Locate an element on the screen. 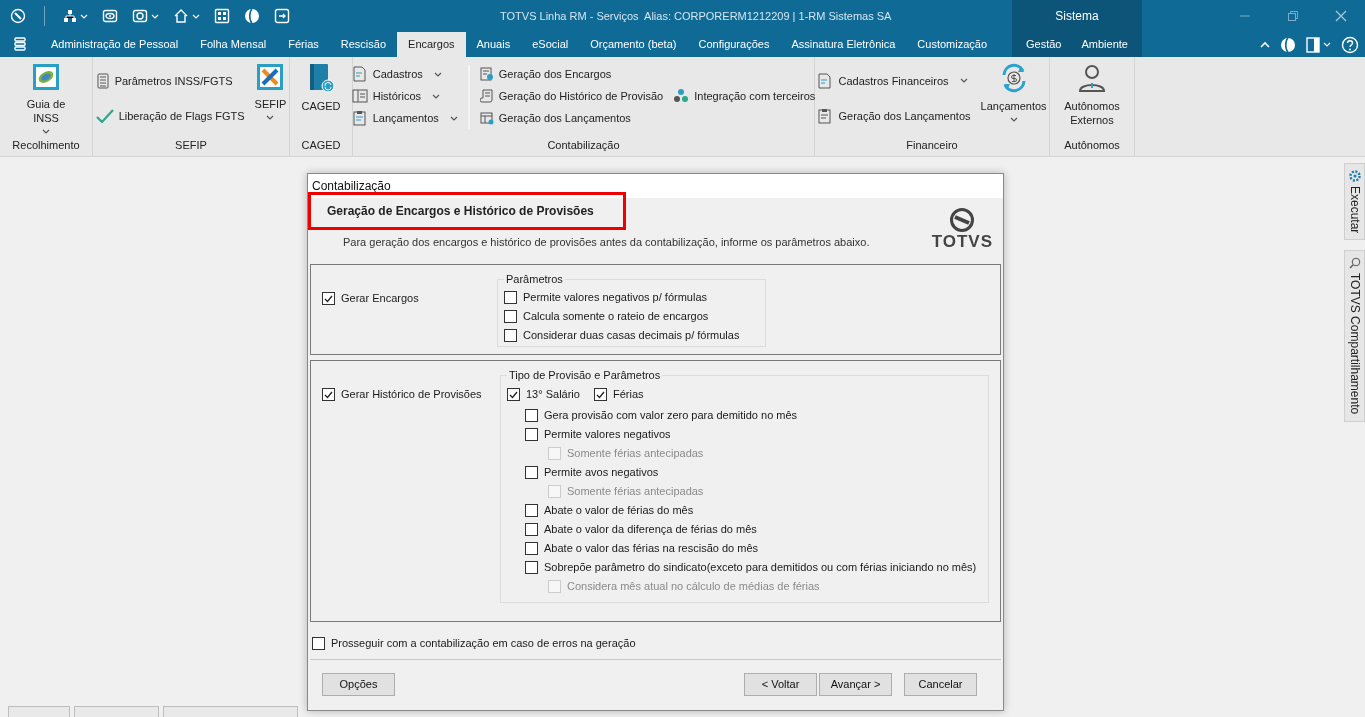 The width and height of the screenshot is (1365, 717). help-icon is located at coordinates (1350, 44).